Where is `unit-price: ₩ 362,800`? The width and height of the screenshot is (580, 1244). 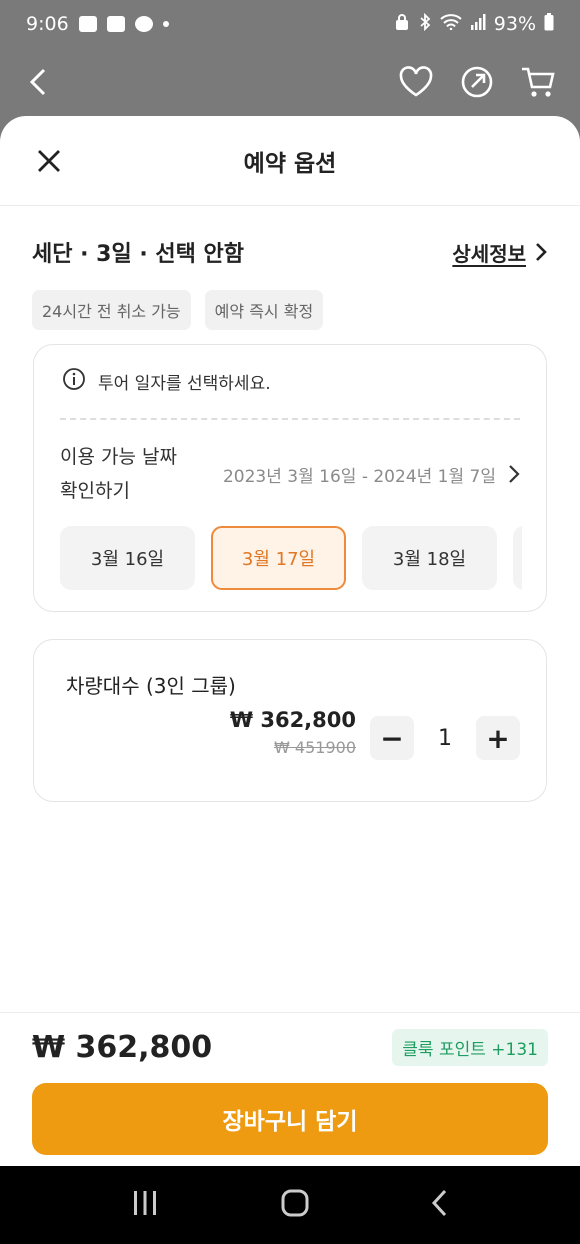 unit-price: ₩ 362,800 is located at coordinates (292, 720).